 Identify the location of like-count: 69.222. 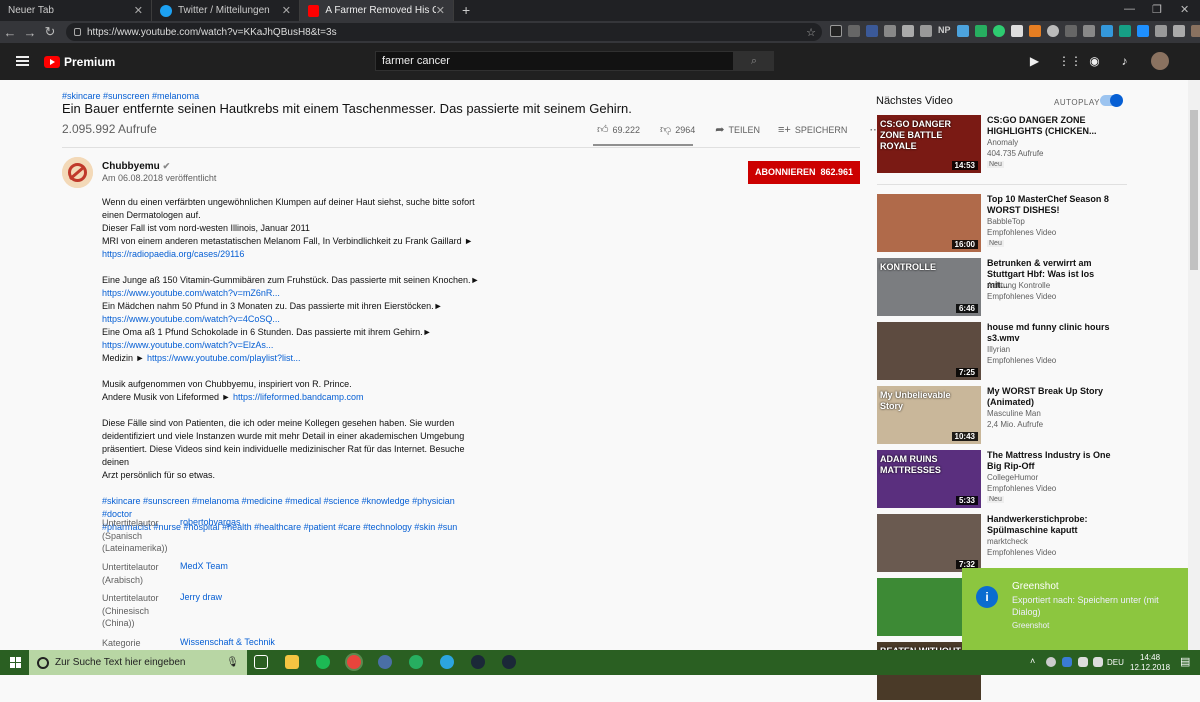
(627, 130).